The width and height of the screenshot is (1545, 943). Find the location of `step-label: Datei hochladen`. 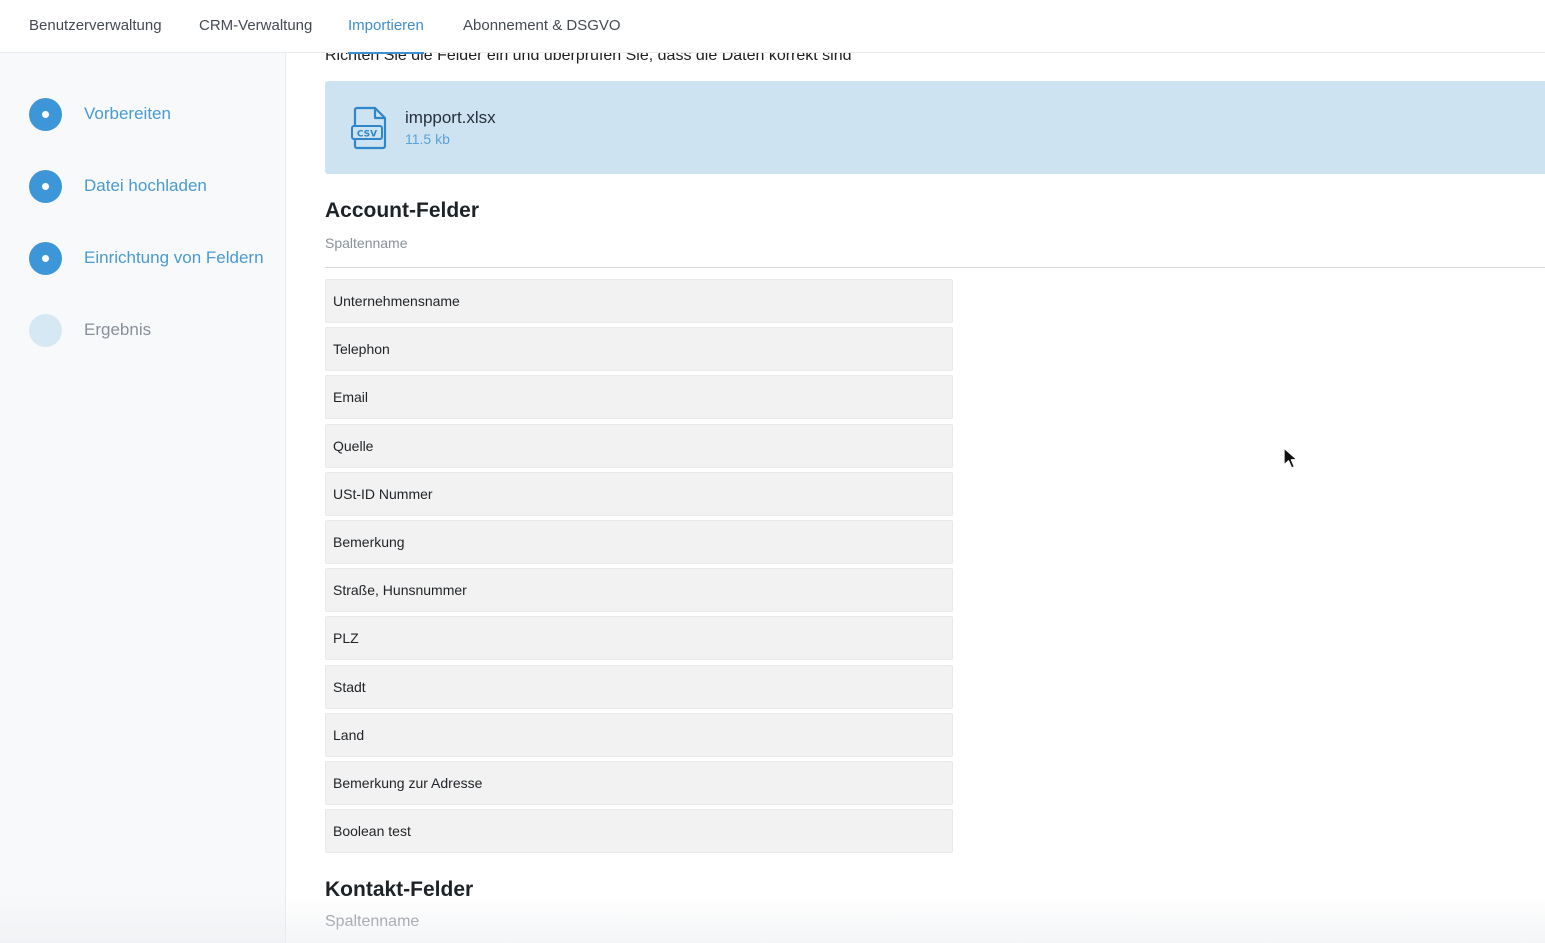

step-label: Datei hochladen is located at coordinates (145, 185).